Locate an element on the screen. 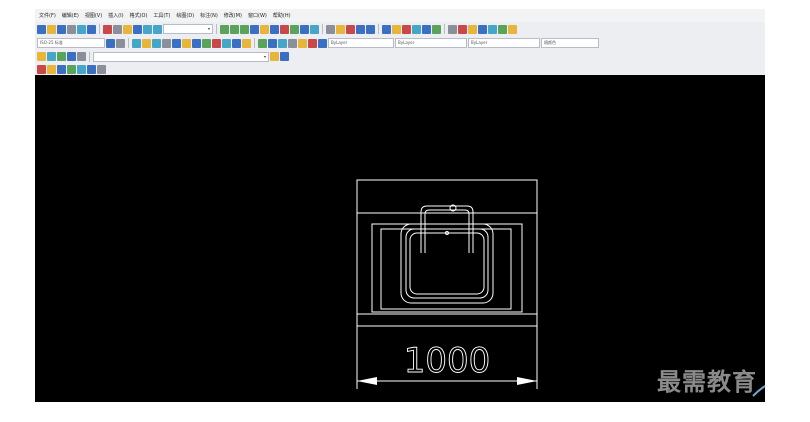 The image size is (810, 422). layer-sun-icon is located at coordinates (61, 56).